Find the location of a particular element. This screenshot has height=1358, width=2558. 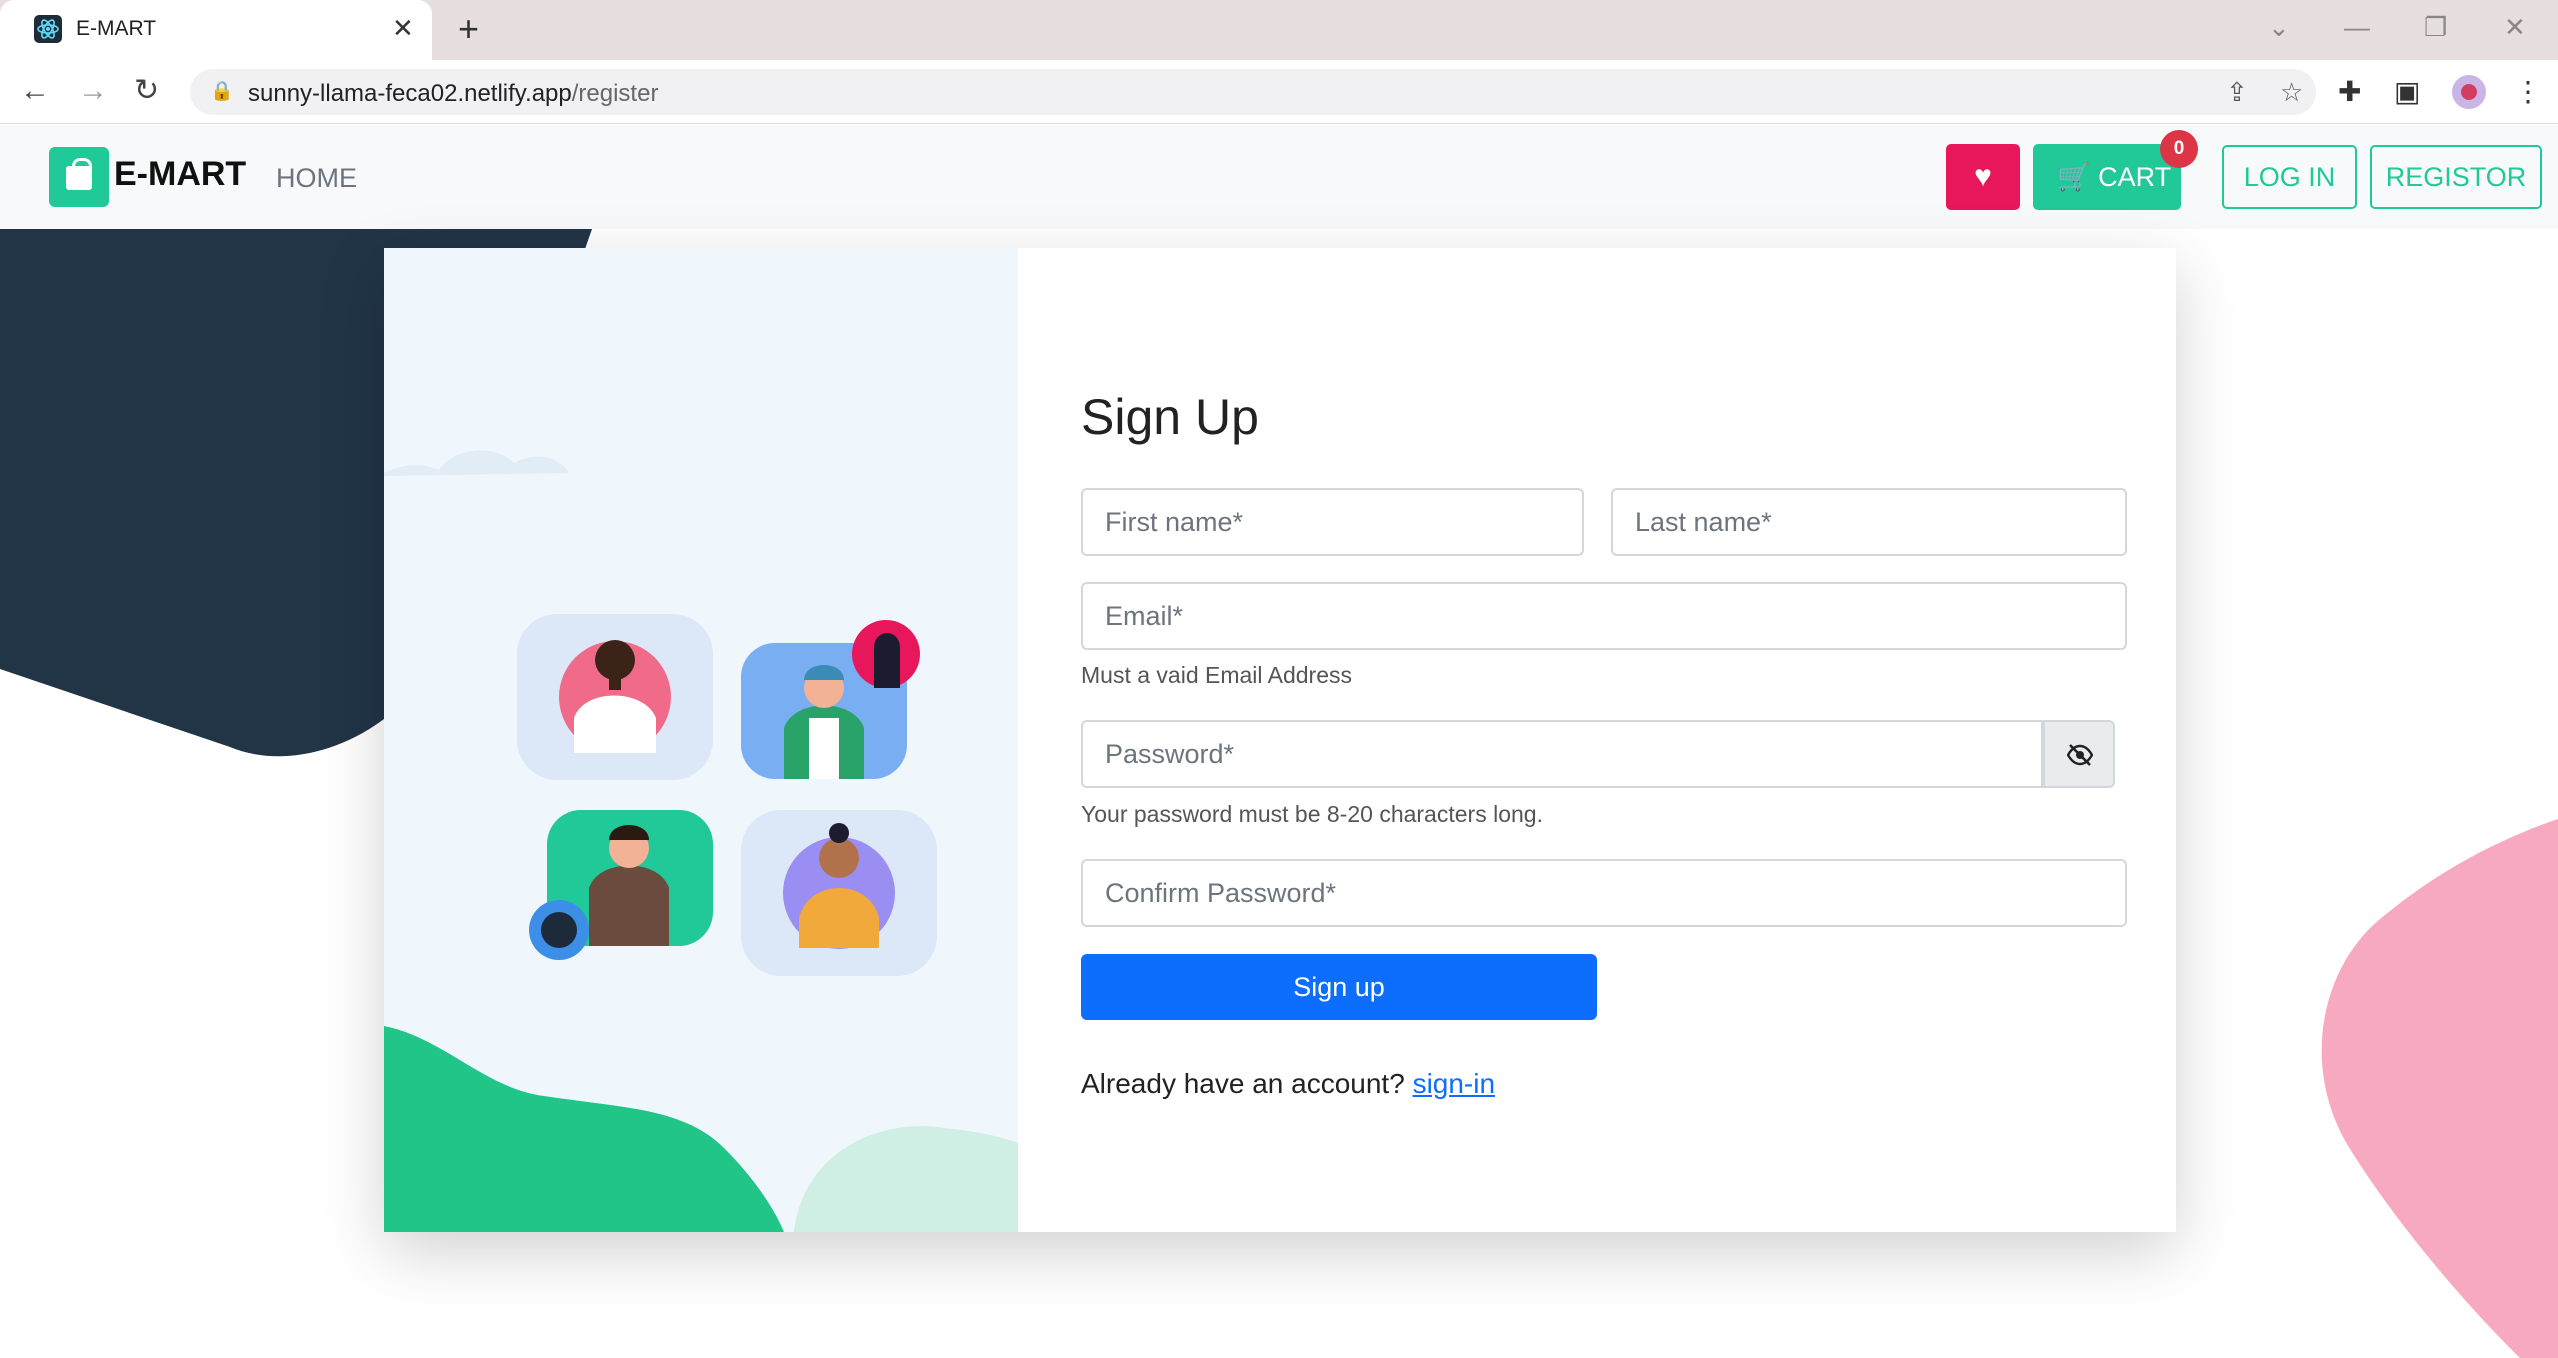

back-arrow-icon: ← is located at coordinates (35, 91).